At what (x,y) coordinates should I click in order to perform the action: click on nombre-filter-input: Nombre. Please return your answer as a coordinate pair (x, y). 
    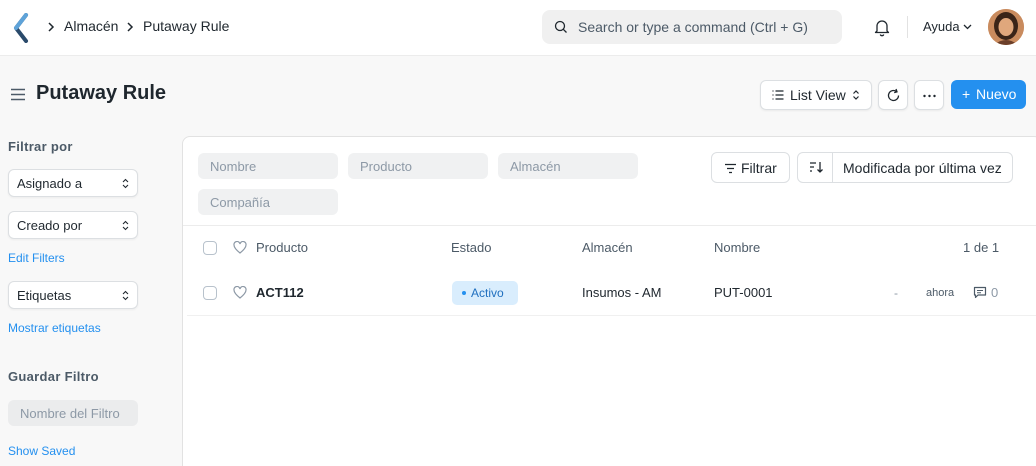
    Looking at the image, I should click on (268, 166).